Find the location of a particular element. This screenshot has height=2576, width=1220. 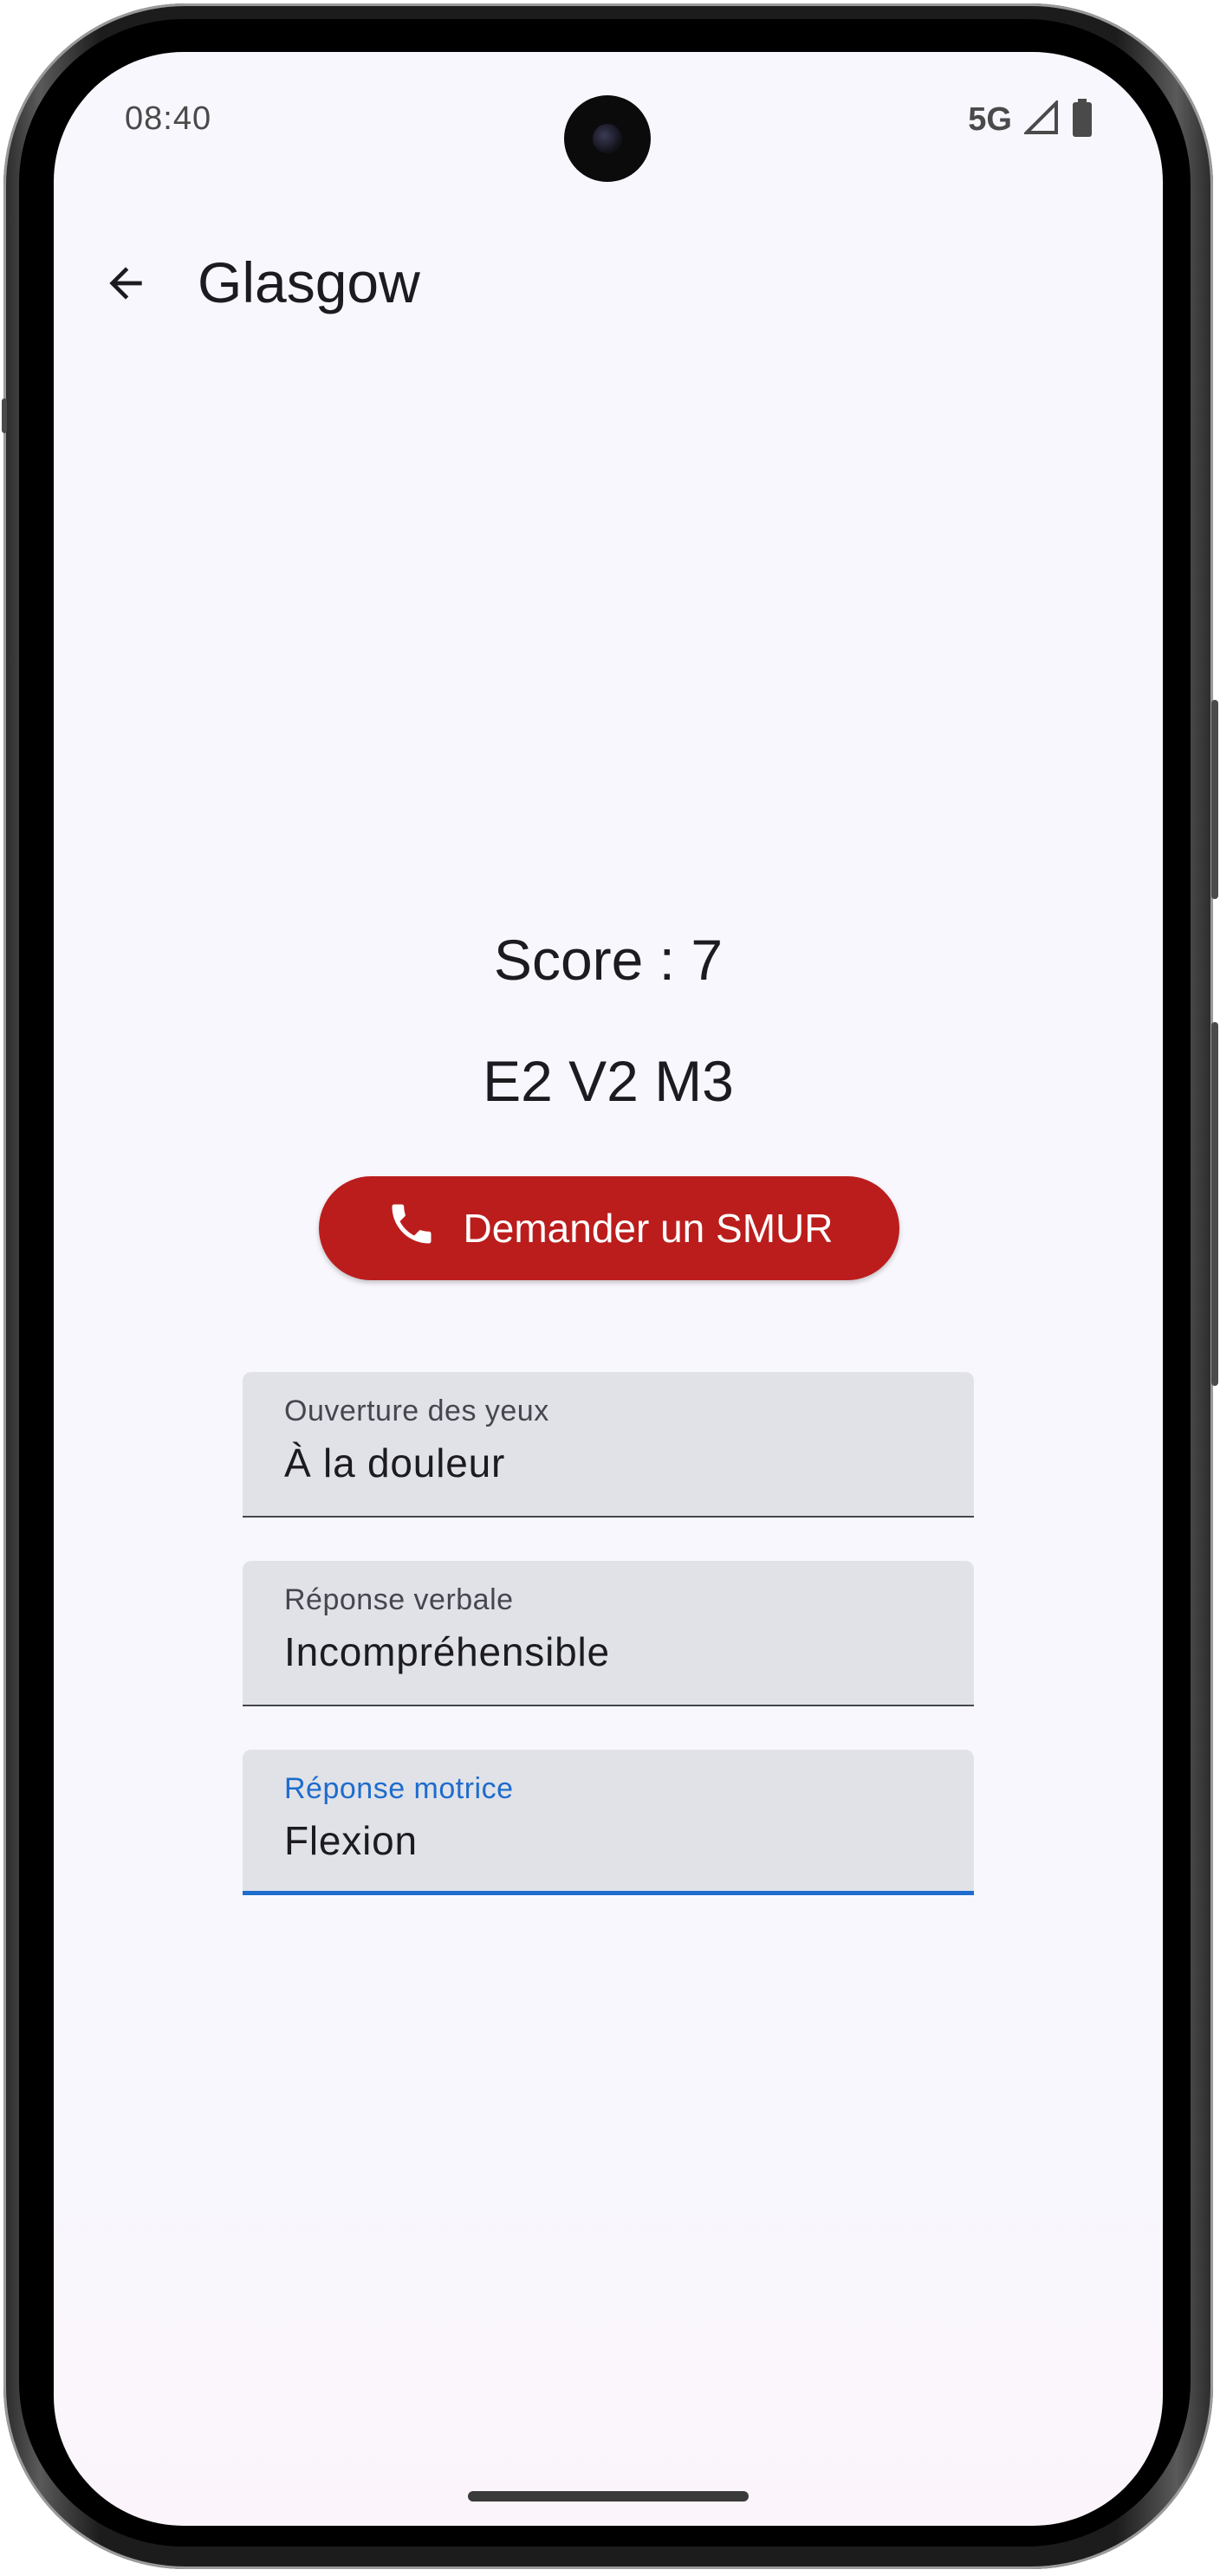

network-label: 5G is located at coordinates (990, 119).